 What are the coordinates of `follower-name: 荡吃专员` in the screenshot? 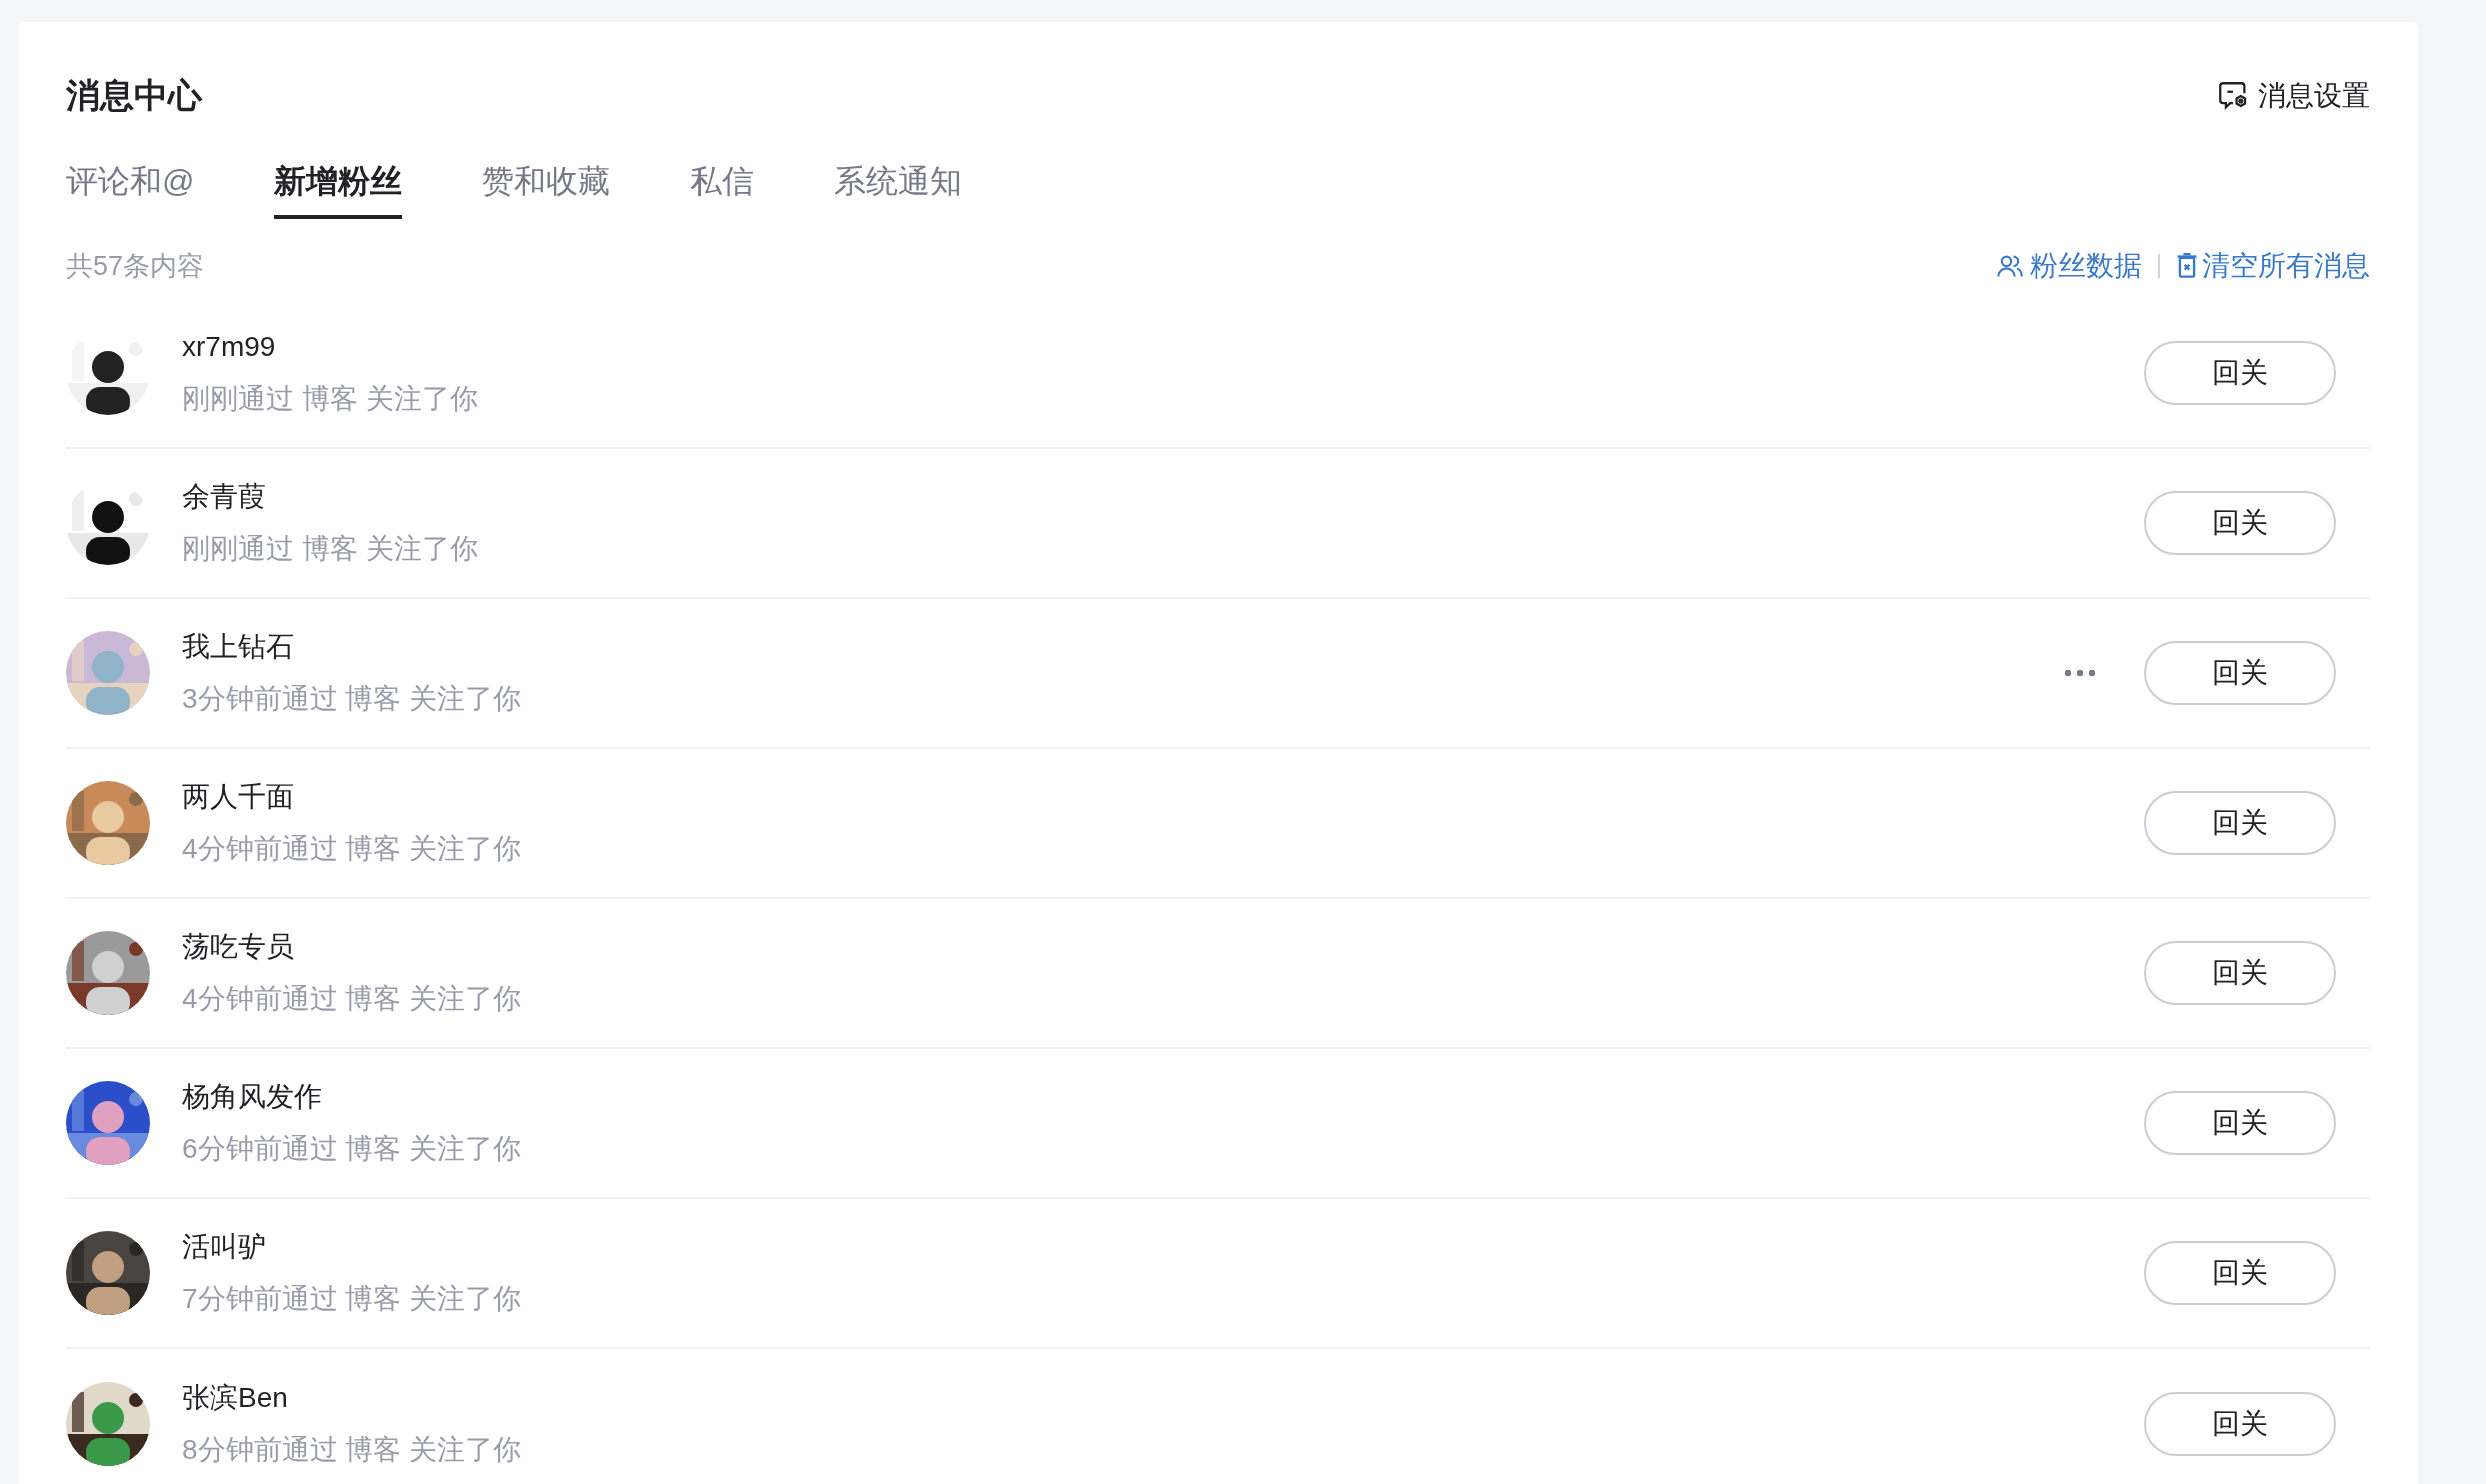 It's located at (238, 947).